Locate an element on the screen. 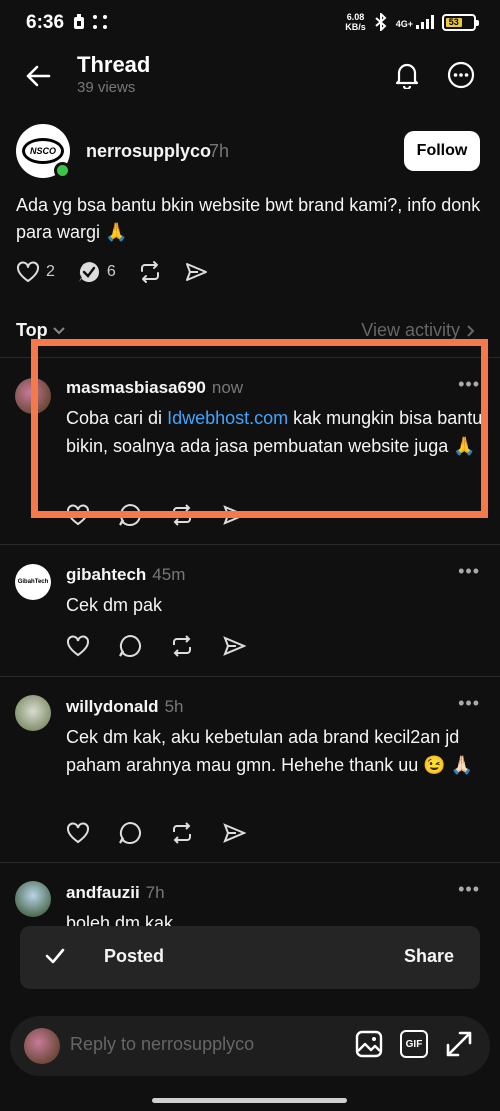 The height and width of the screenshot is (1111, 500). post-actions: 2 6 is located at coordinates (123, 272).